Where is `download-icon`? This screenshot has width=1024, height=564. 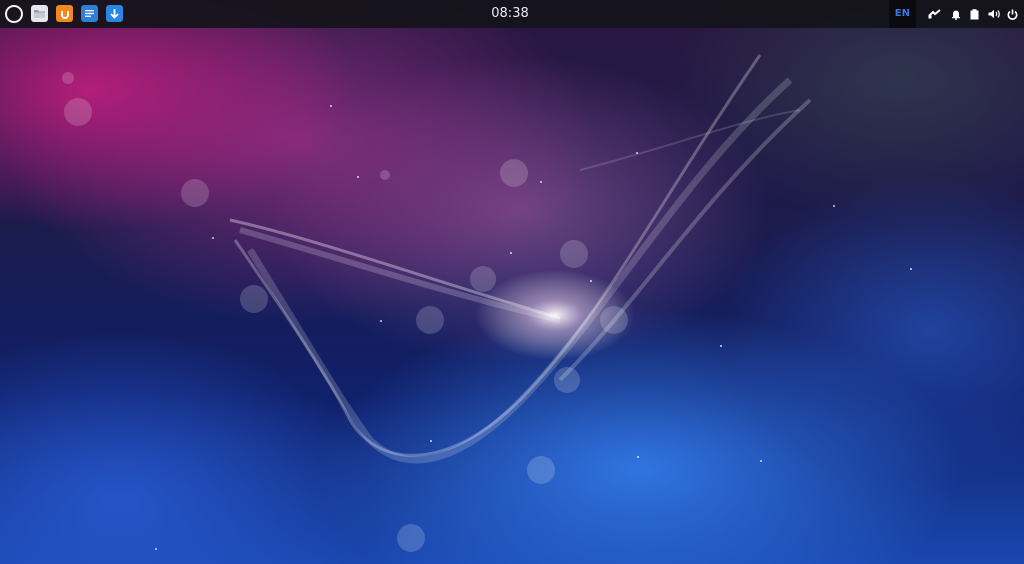 download-icon is located at coordinates (114, 13).